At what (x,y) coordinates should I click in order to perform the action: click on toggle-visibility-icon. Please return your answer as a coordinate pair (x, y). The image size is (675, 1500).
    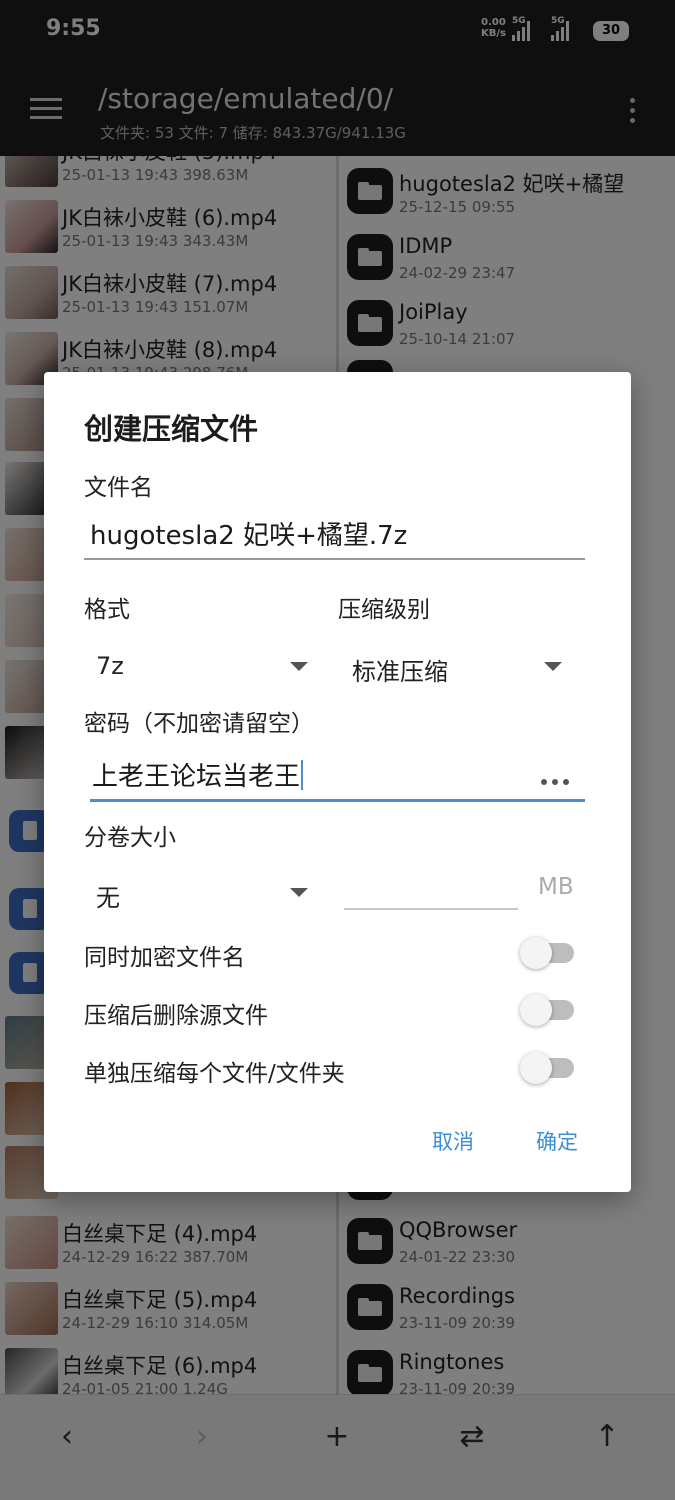
    Looking at the image, I should click on (555, 782).